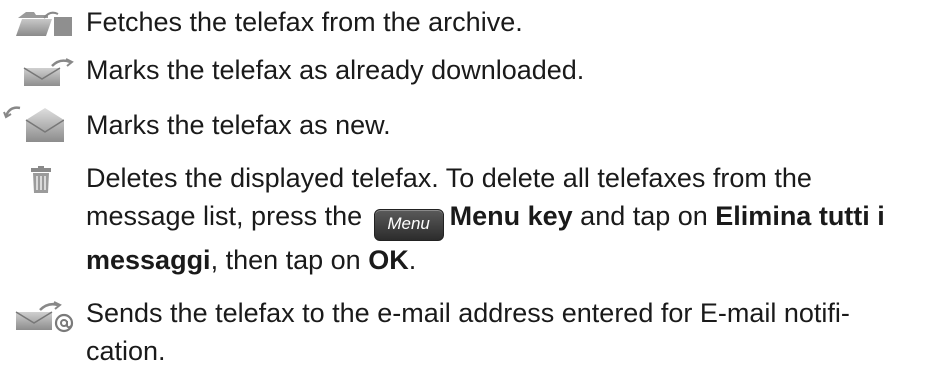  Describe the element at coordinates (48, 72) in the screenshot. I see `envelope-read-icon` at that location.